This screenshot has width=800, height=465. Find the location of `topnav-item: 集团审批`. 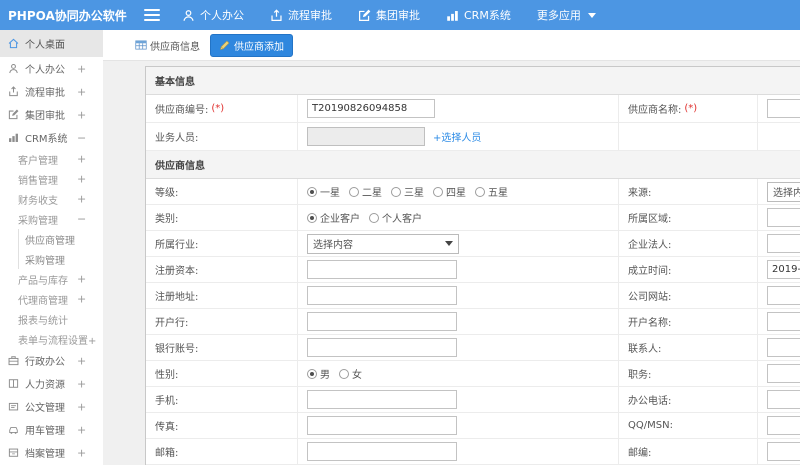

topnav-item: 集团审批 is located at coordinates (389, 15).